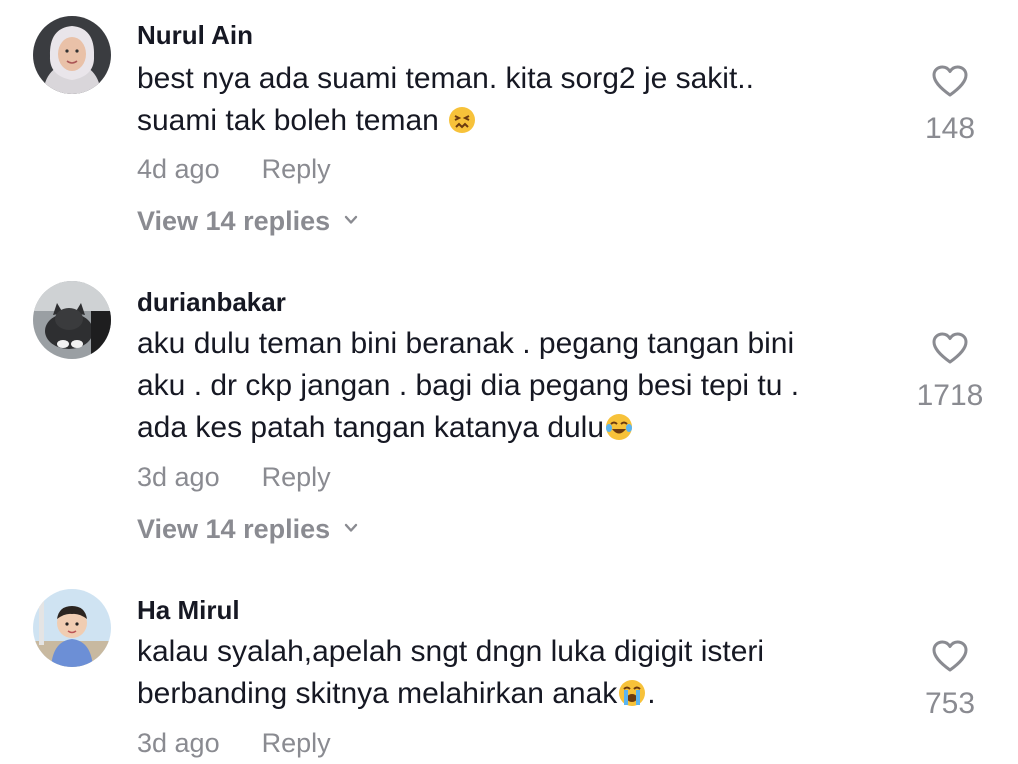 The width and height of the screenshot is (1018, 764). Describe the element at coordinates (619, 427) in the screenshot. I see `tears-of-joy-emoji` at that location.